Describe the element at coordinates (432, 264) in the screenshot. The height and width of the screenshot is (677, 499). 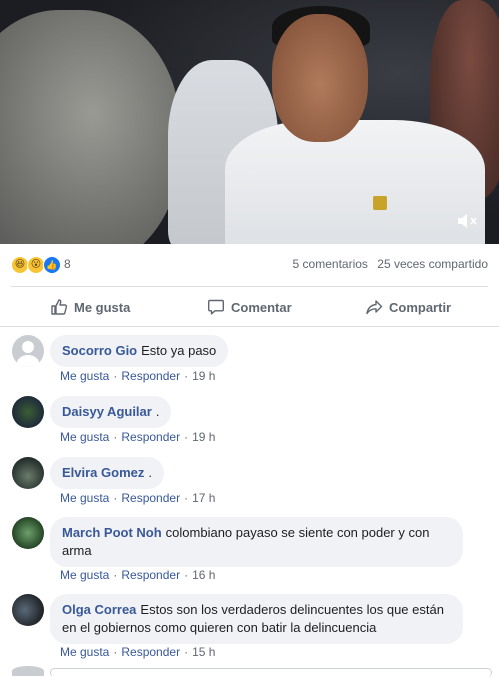
I see `shares-count-link: 25 veces compartido` at that location.